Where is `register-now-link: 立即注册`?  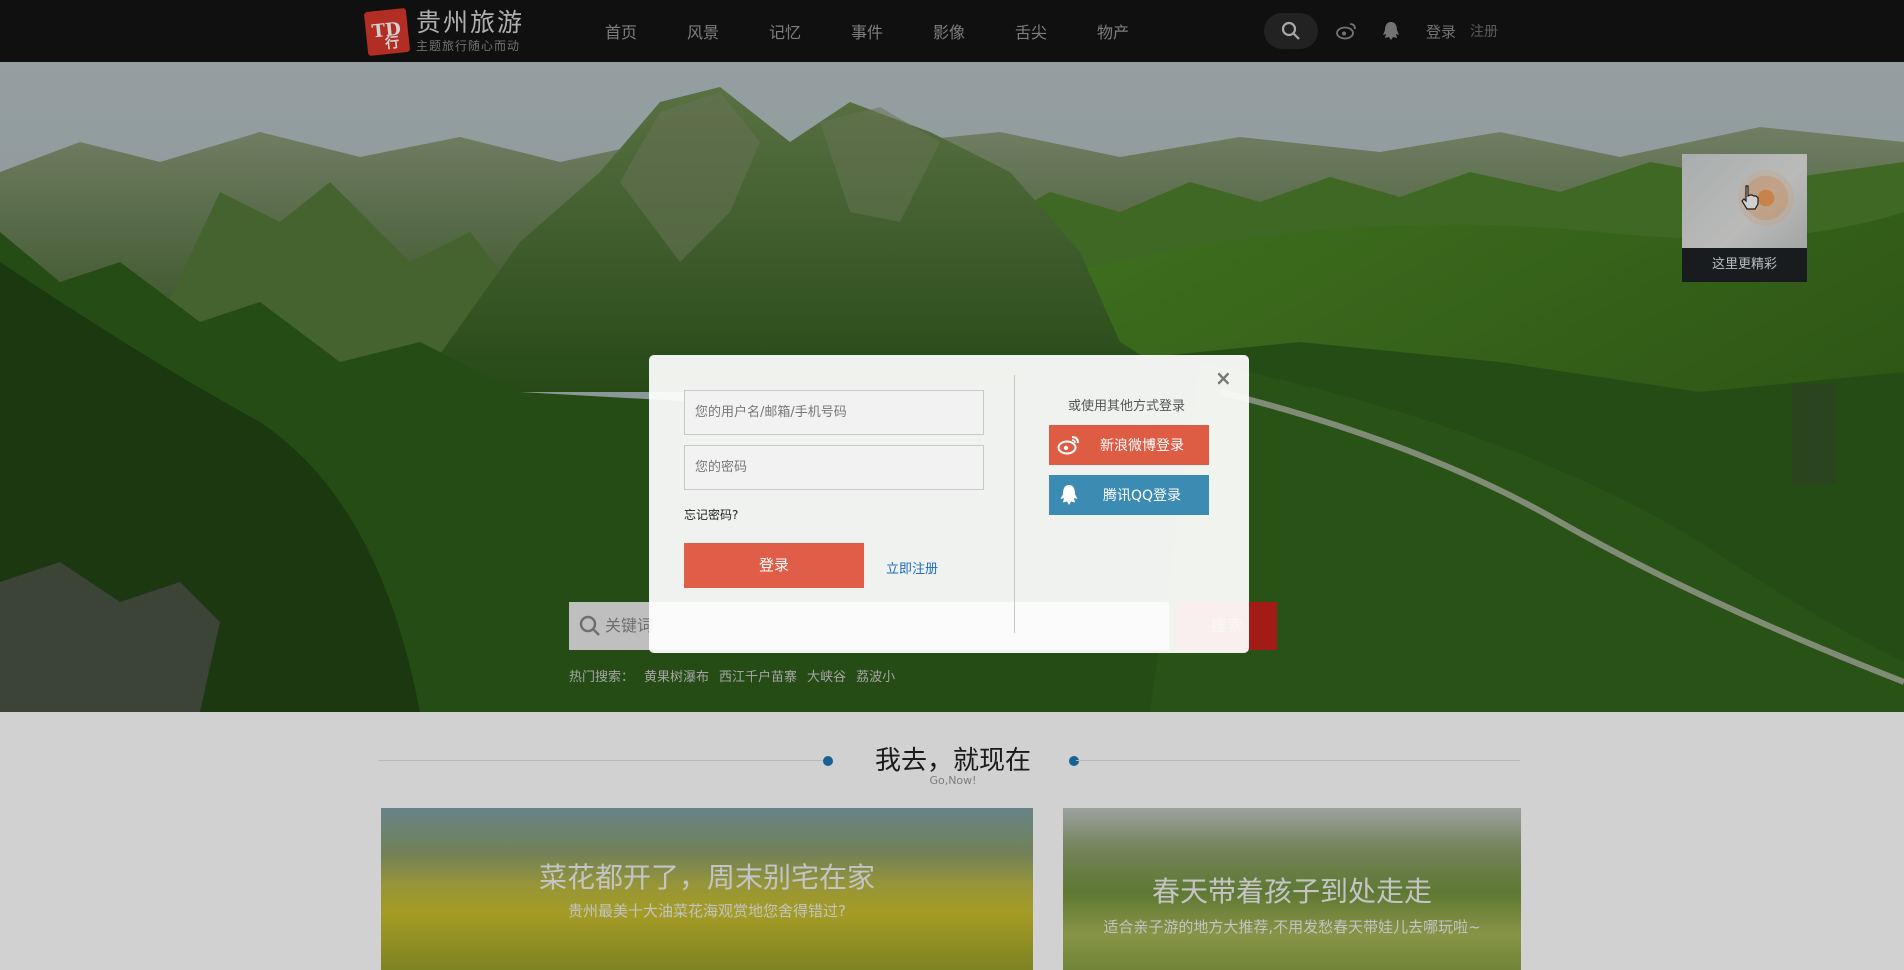
register-now-link: 立即注册 is located at coordinates (912, 567).